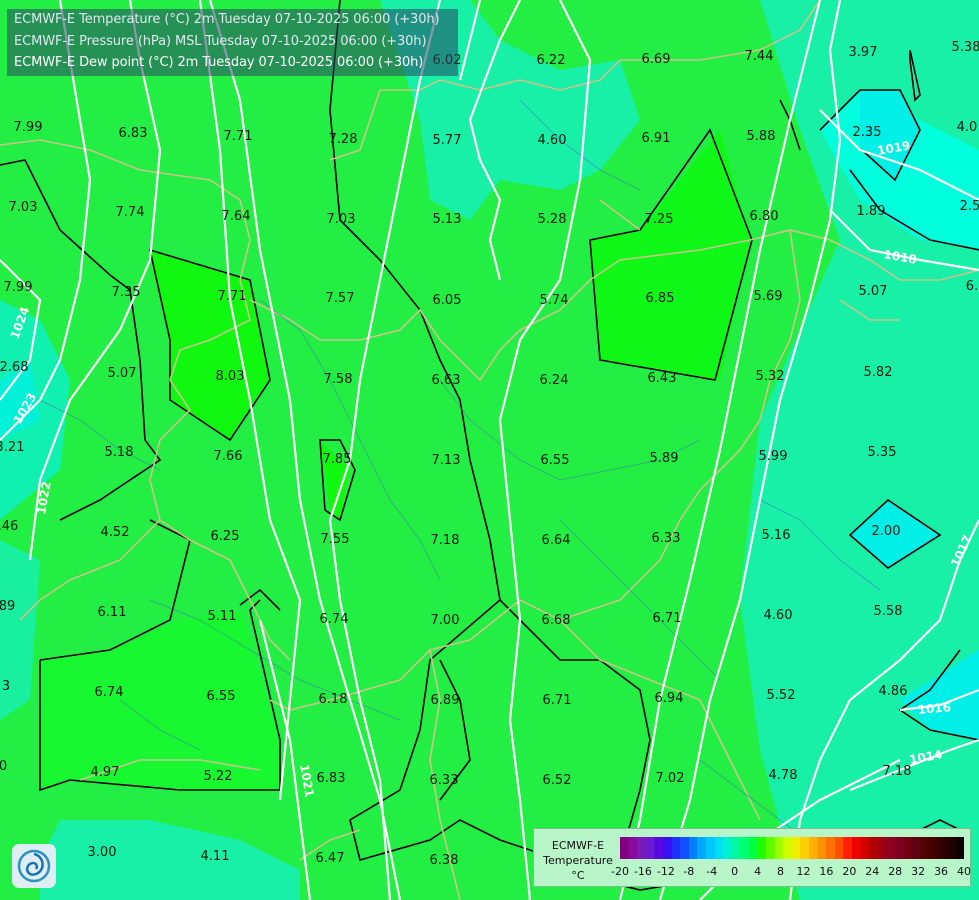 Image resolution: width=979 pixels, height=900 pixels. I want to click on dew-point-value: 7.85, so click(337, 459).